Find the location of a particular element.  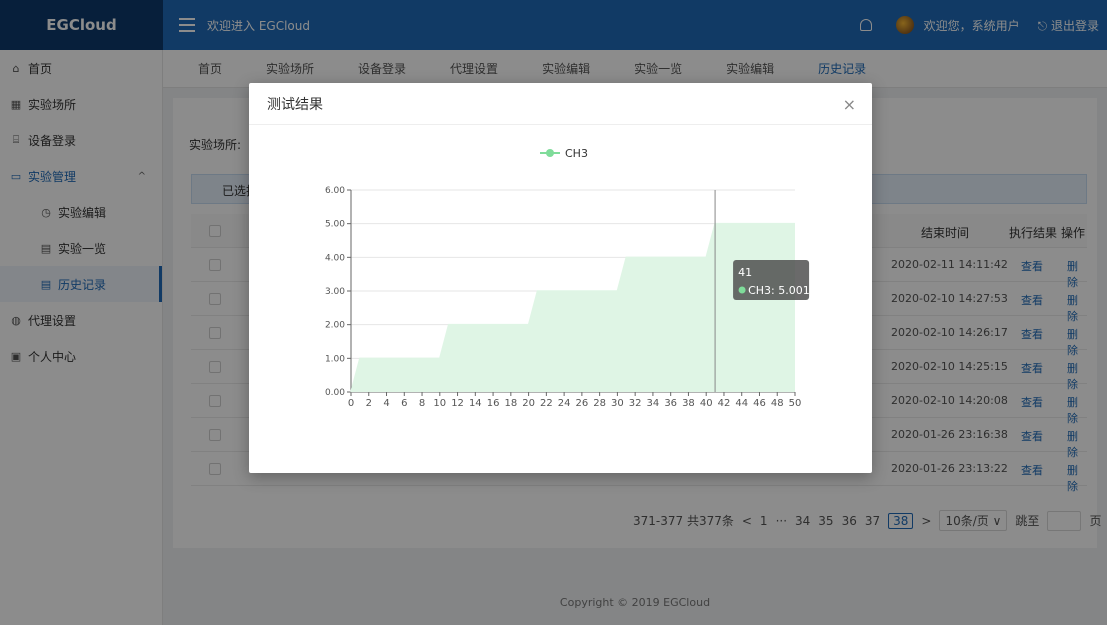

x-tick-label: 14 is located at coordinates (475, 403).